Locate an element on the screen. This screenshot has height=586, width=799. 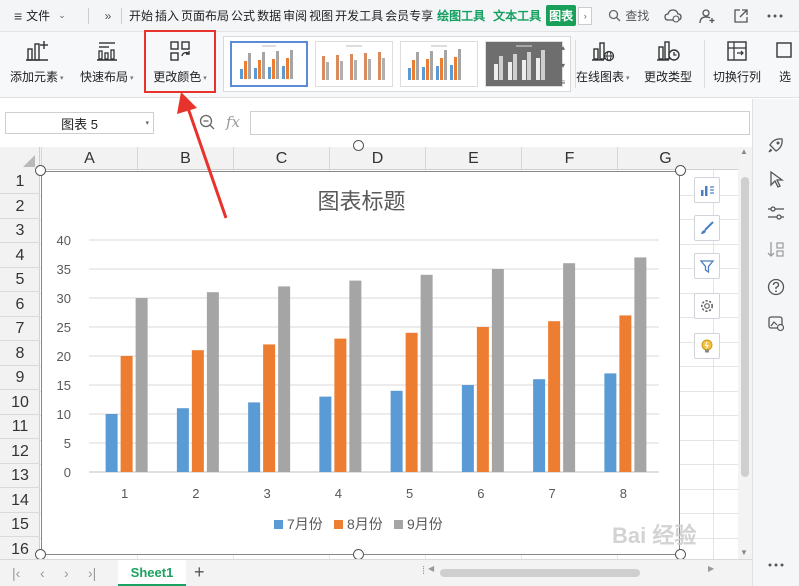
add-sheet-icon: + is located at coordinates (199, 572).